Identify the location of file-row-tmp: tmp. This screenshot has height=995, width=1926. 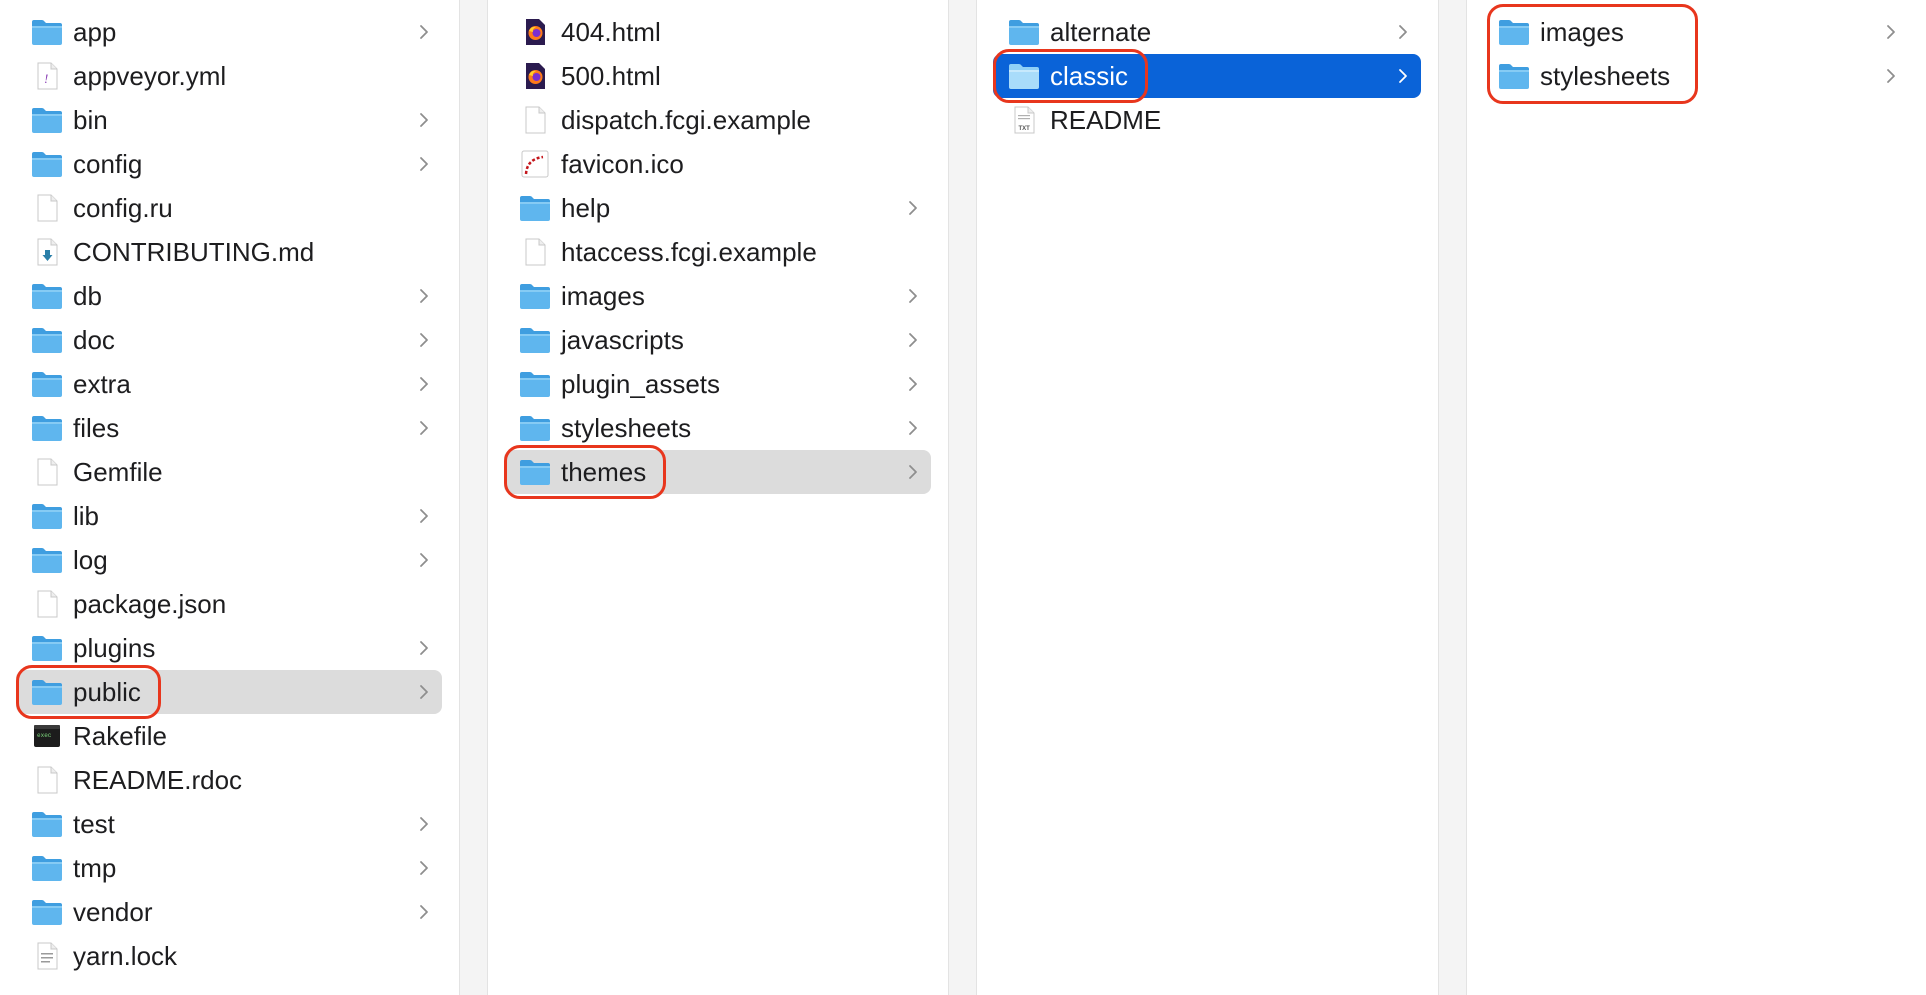
(229, 868).